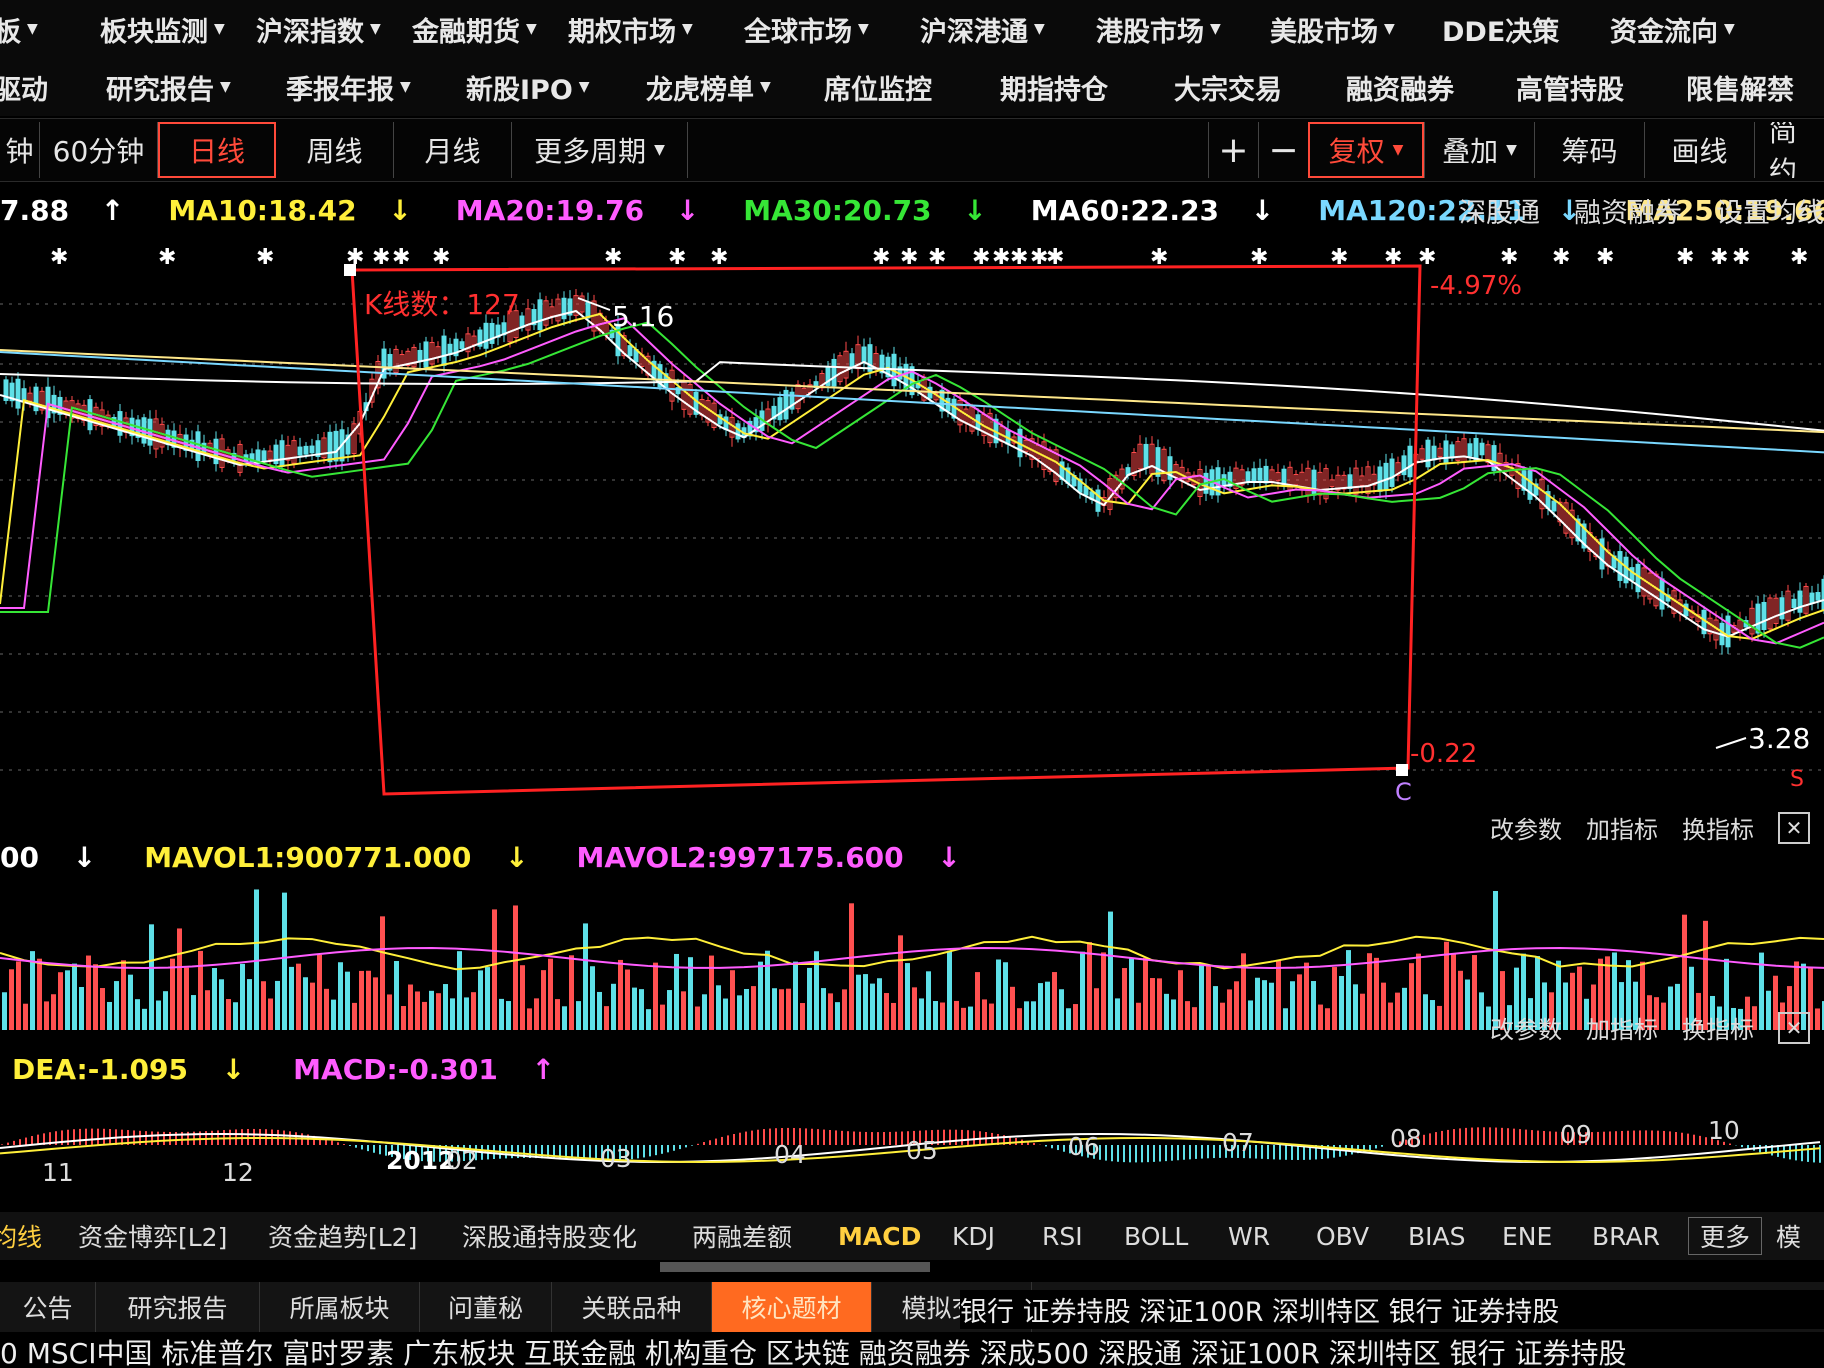 This screenshot has height=1368, width=1824. I want to click on overlay-button: 叠加 ▼, so click(1479, 150).